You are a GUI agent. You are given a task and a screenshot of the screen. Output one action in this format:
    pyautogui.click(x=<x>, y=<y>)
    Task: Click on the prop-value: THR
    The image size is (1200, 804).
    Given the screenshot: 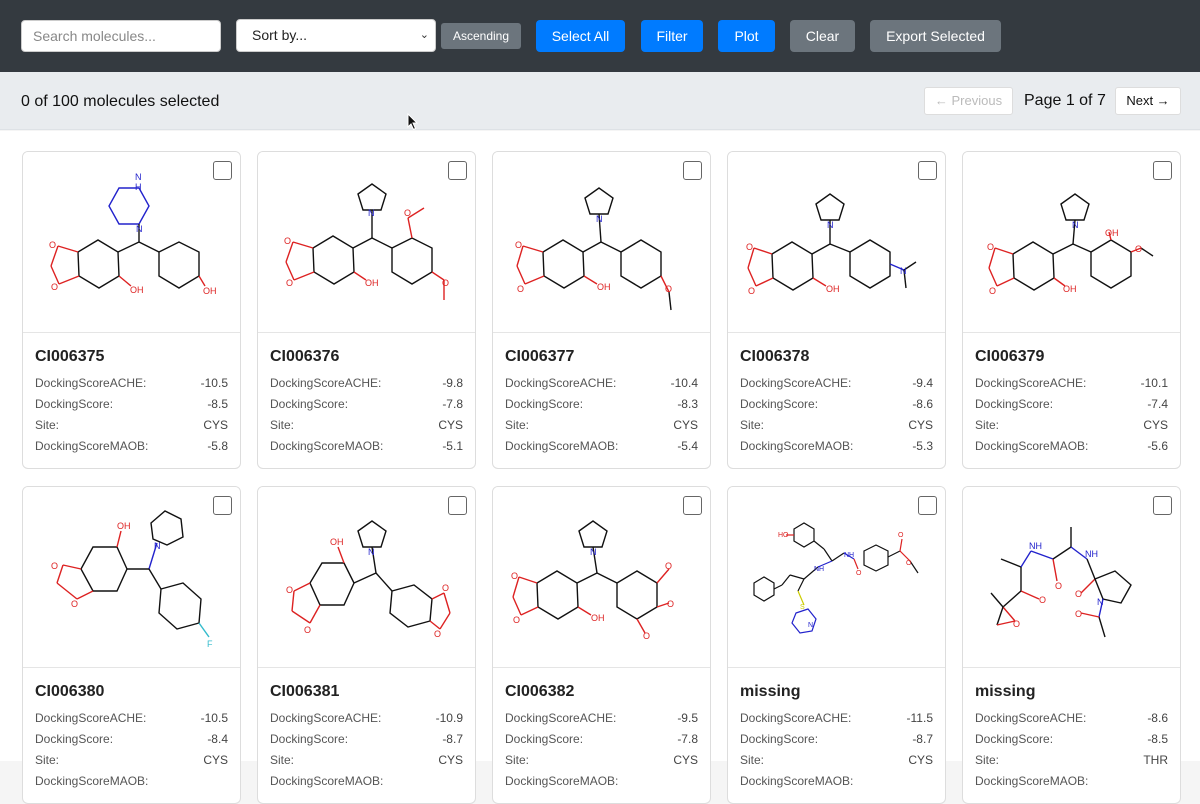 What is the action you would take?
    pyautogui.click(x=1155, y=760)
    